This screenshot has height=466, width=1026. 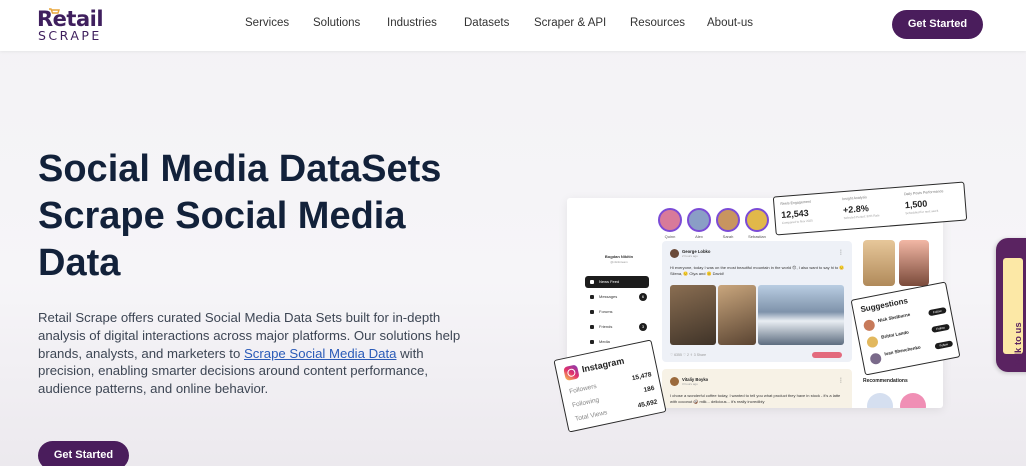 What do you see at coordinates (699, 236) in the screenshot?
I see `story-name: Alex` at bounding box center [699, 236].